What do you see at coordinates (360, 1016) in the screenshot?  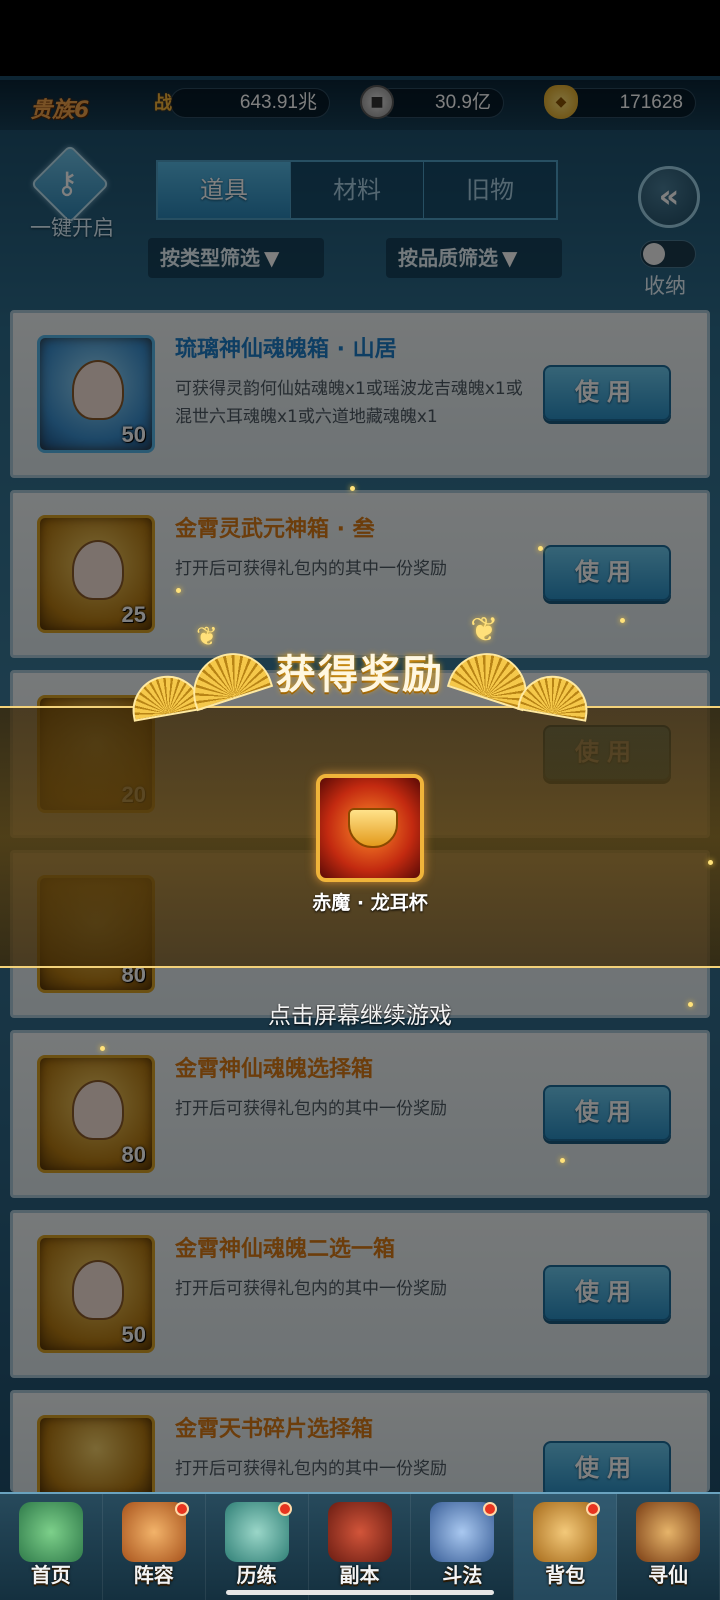 I see `tap-to-continue-hint: 点击屏幕继续游戏` at bounding box center [360, 1016].